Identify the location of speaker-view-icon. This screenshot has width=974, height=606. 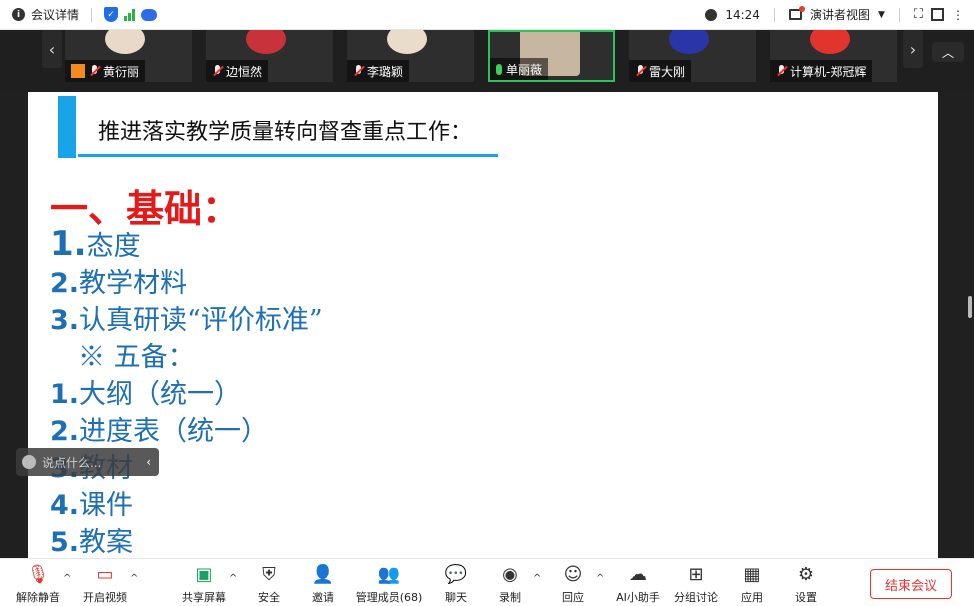
(796, 13).